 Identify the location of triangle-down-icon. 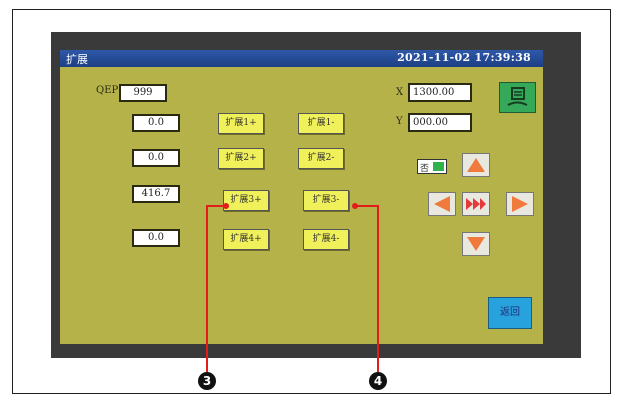
(476, 244).